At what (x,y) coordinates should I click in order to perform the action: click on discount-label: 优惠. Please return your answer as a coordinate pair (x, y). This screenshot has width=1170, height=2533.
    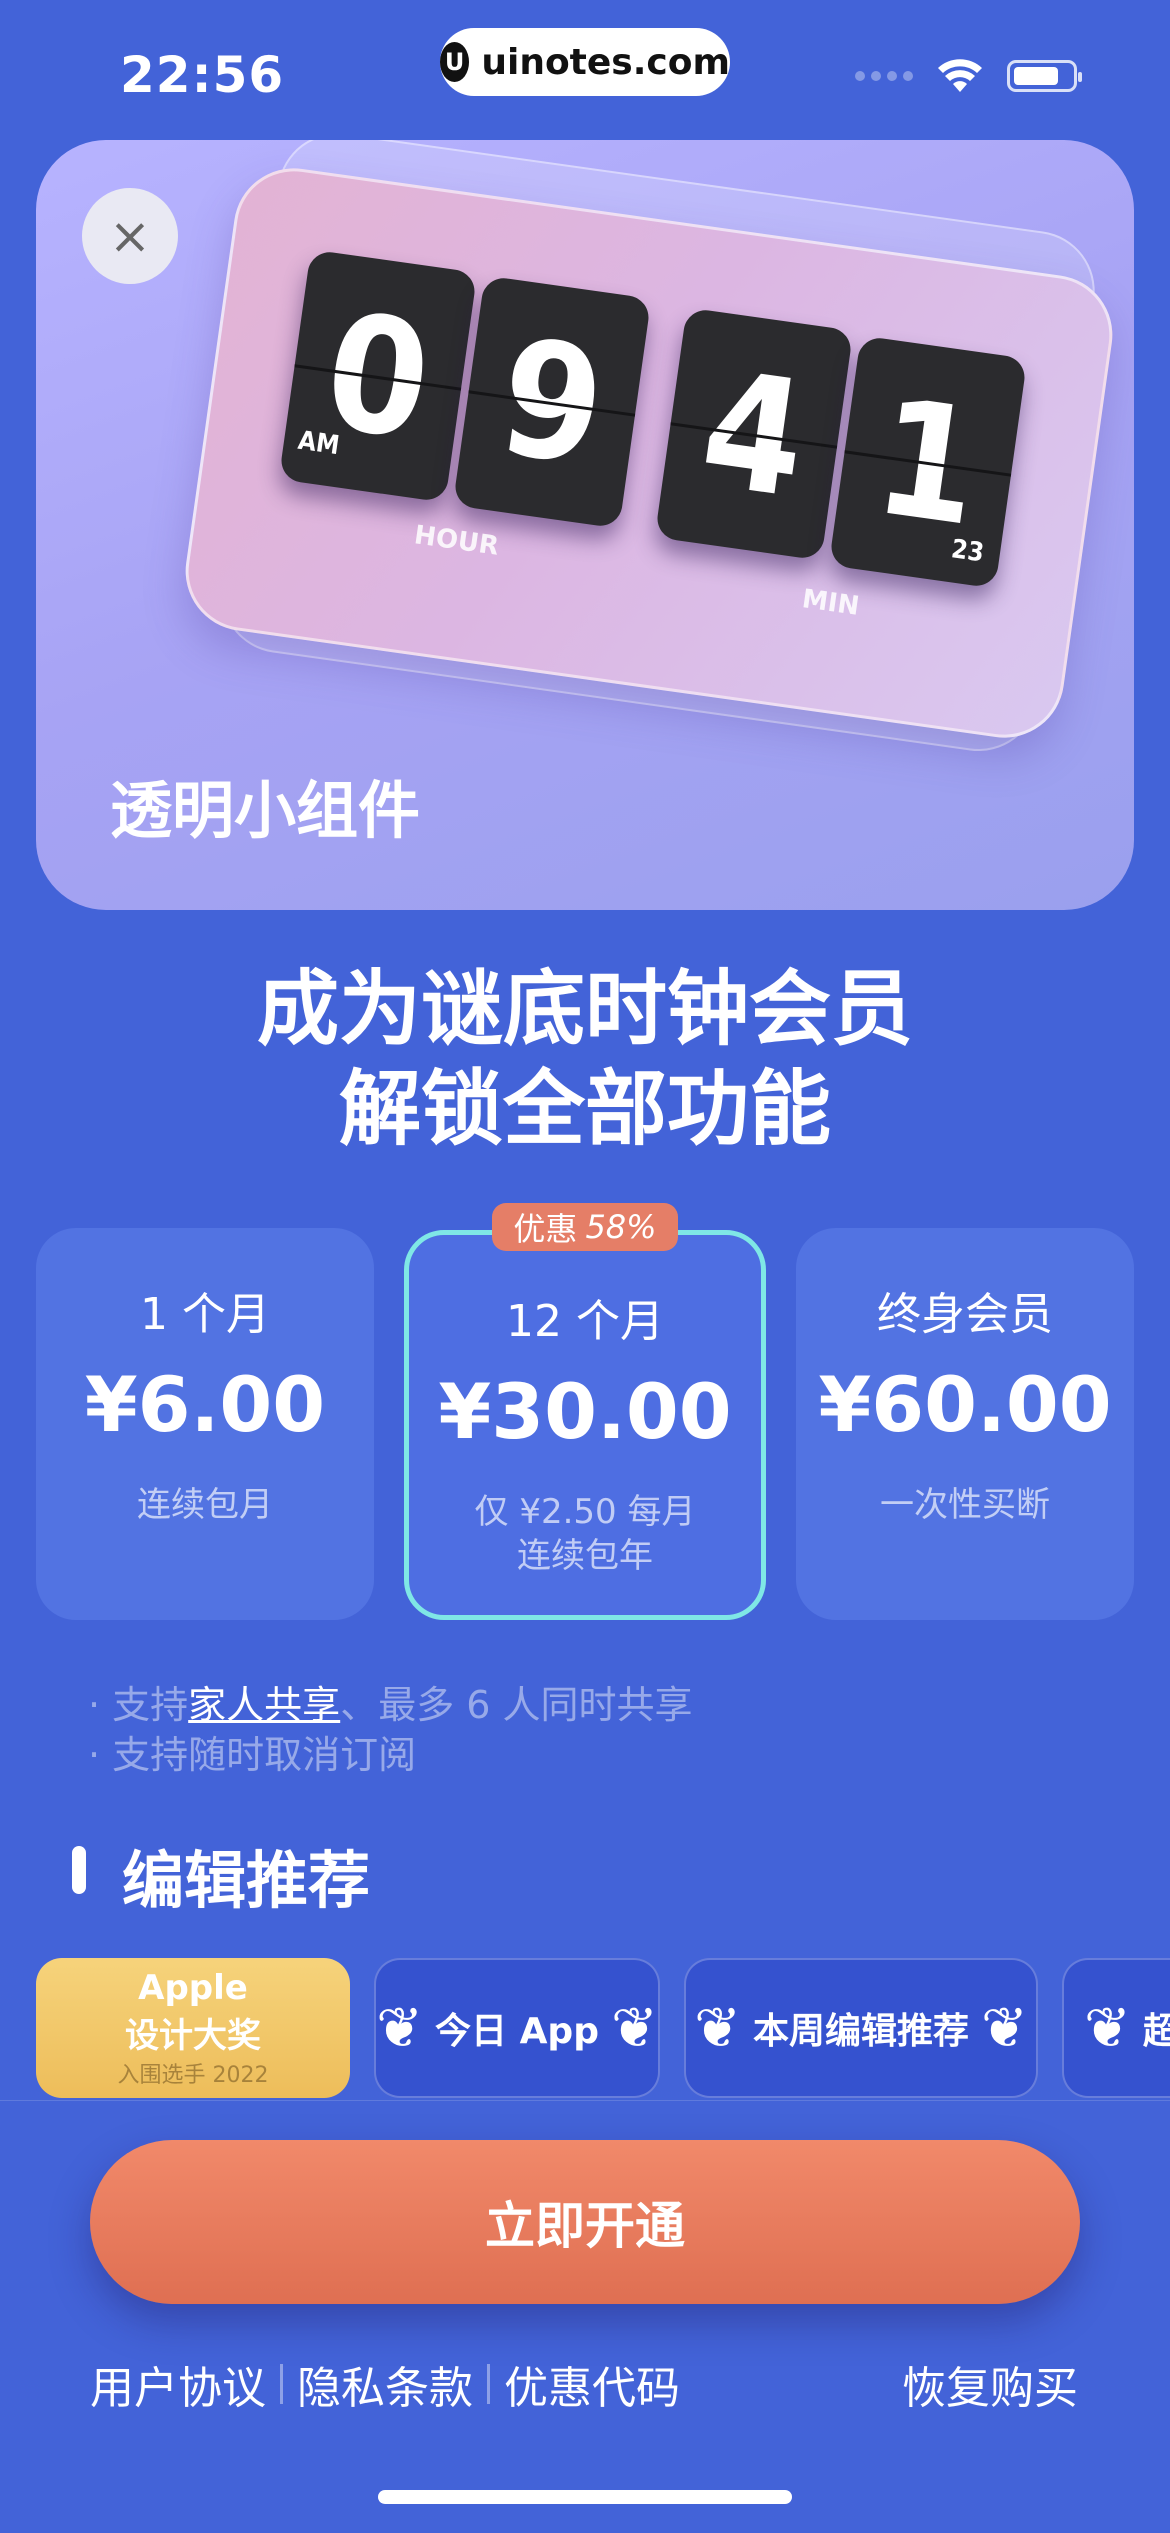
    Looking at the image, I should click on (545, 1229).